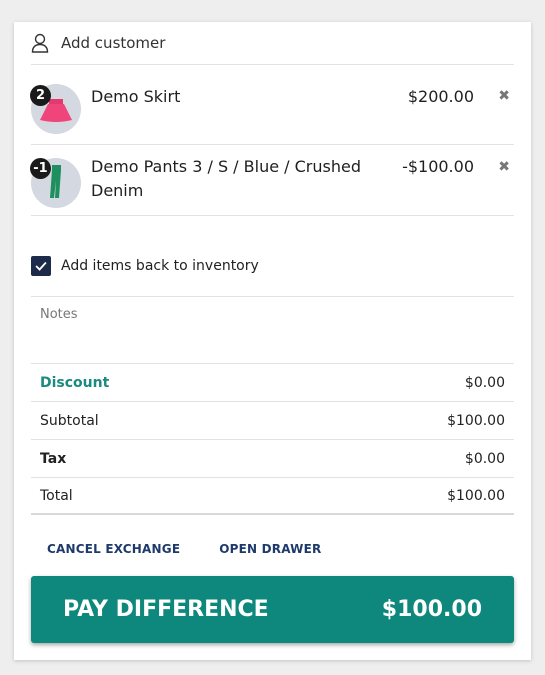 Image resolution: width=545 pixels, height=675 pixels. Describe the element at coordinates (40, 95) in the screenshot. I see `quantity-badge: 2` at that location.